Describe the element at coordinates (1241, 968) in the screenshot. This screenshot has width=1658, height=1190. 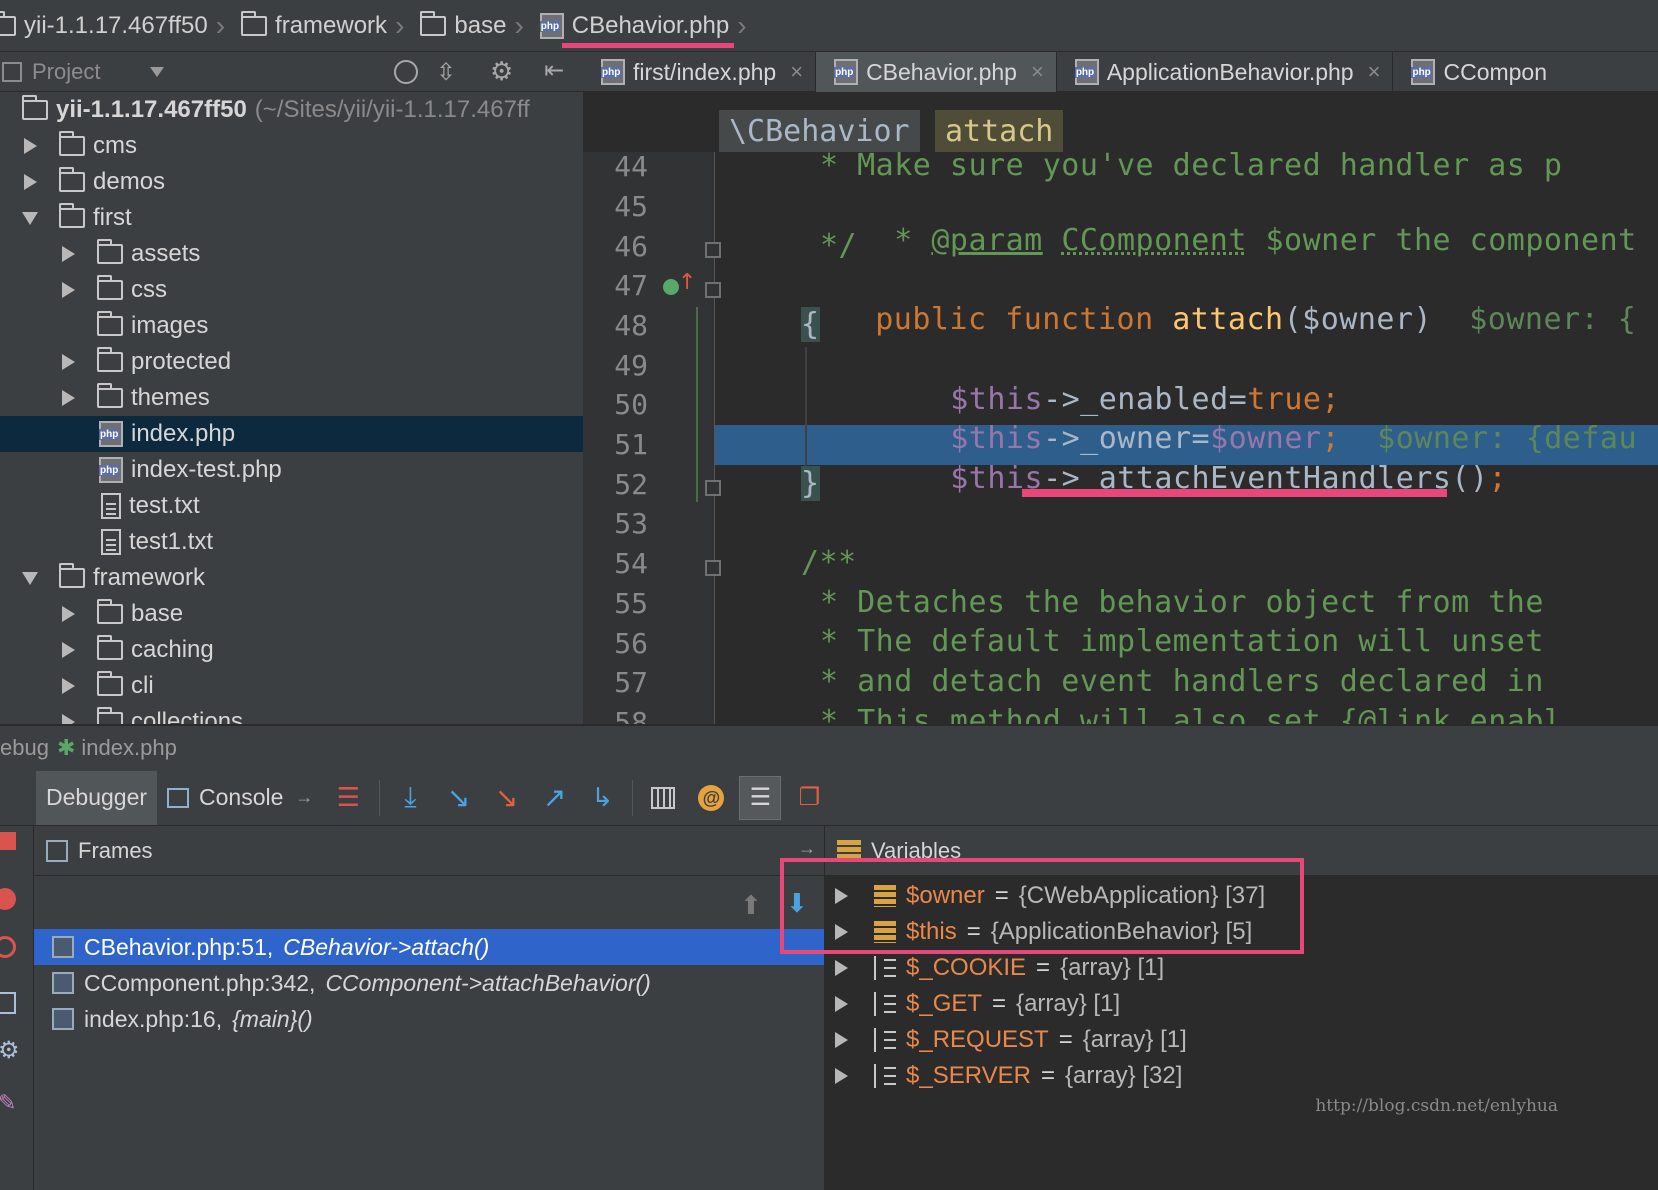
I see `variable-row-cookie: $_COOKIE = {array} [1]` at that location.